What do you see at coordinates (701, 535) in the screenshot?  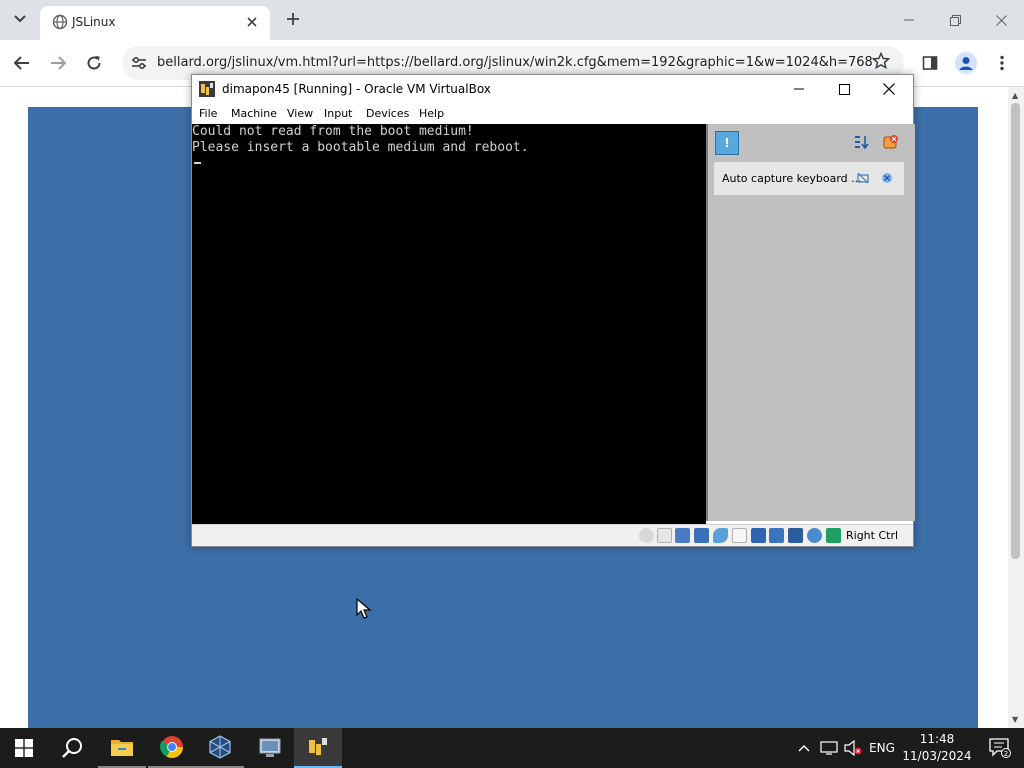 I see `network-icon` at bounding box center [701, 535].